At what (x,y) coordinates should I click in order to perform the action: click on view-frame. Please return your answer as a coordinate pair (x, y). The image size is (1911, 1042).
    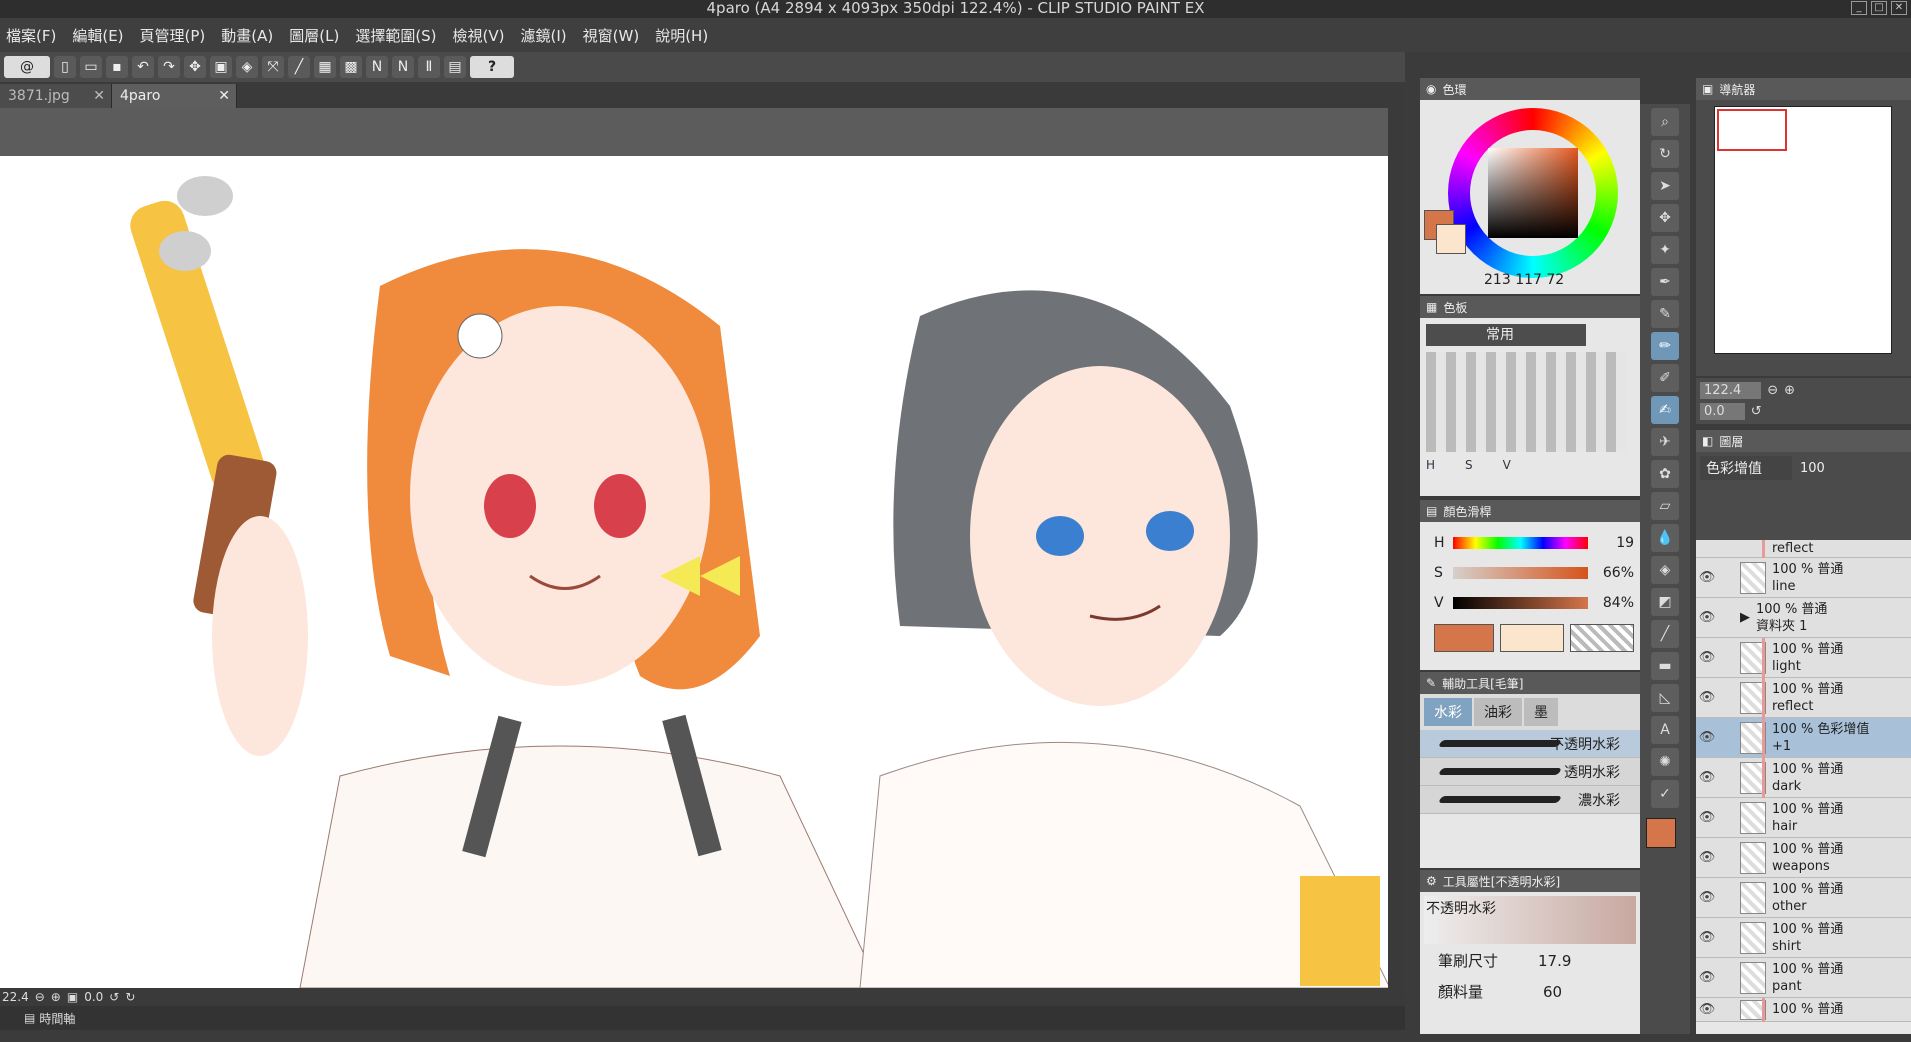
    Looking at the image, I should click on (1752, 130).